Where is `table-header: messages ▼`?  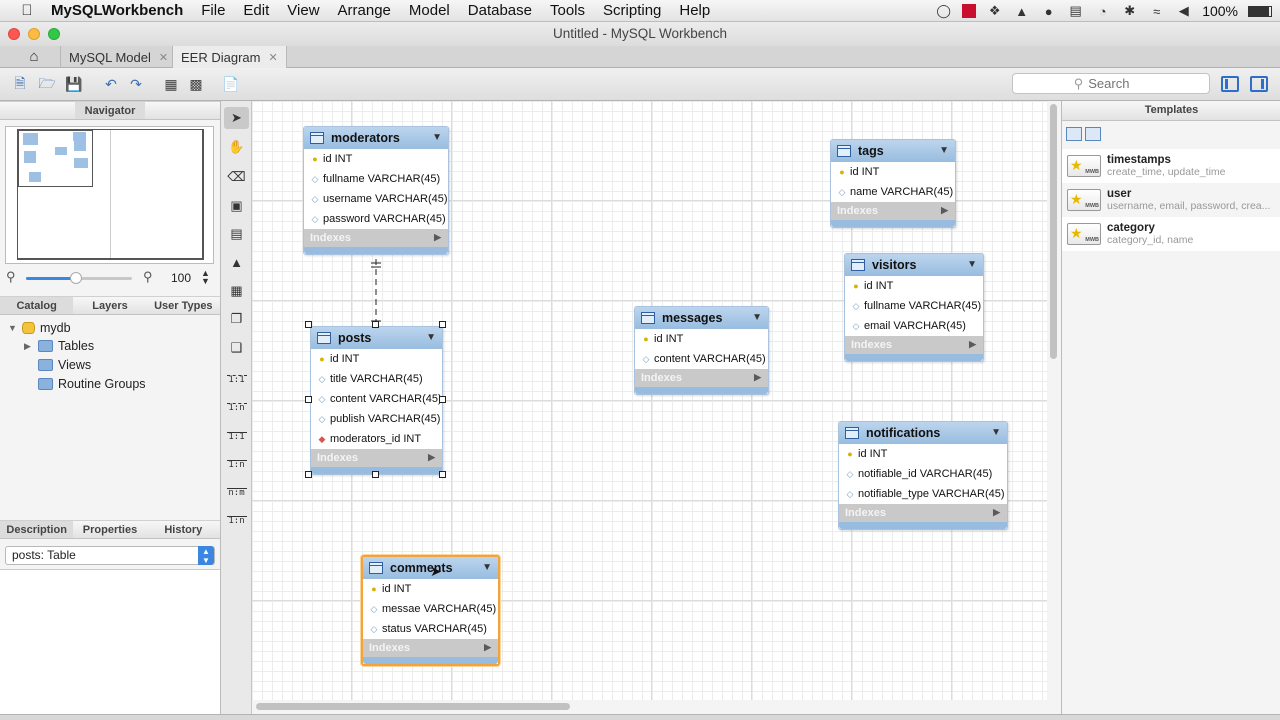 table-header: messages ▼ is located at coordinates (701, 318).